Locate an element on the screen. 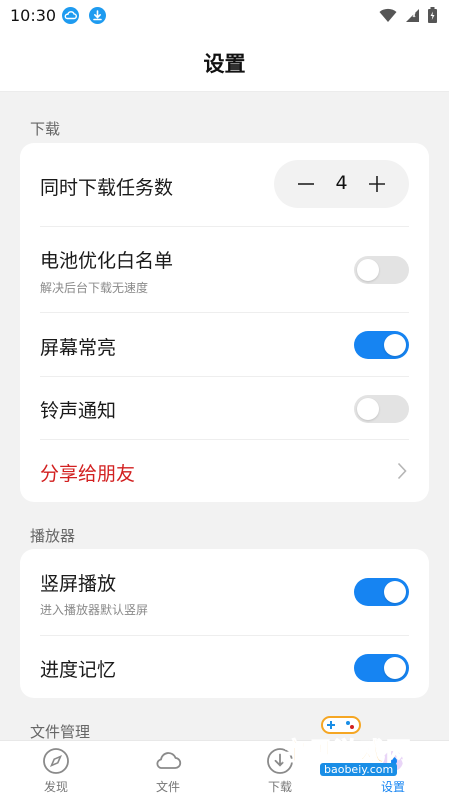 The height and width of the screenshot is (798, 449). ringtone-notify-label: 铃声通知 is located at coordinates (78, 411).